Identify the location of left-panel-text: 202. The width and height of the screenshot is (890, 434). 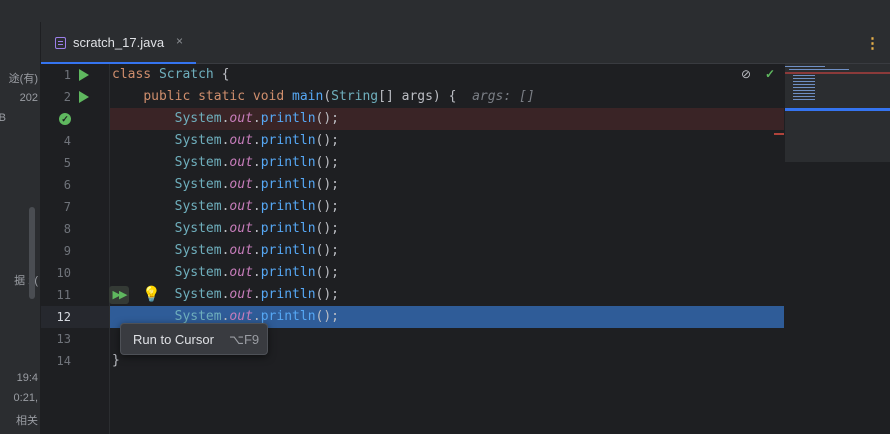
(28, 98).